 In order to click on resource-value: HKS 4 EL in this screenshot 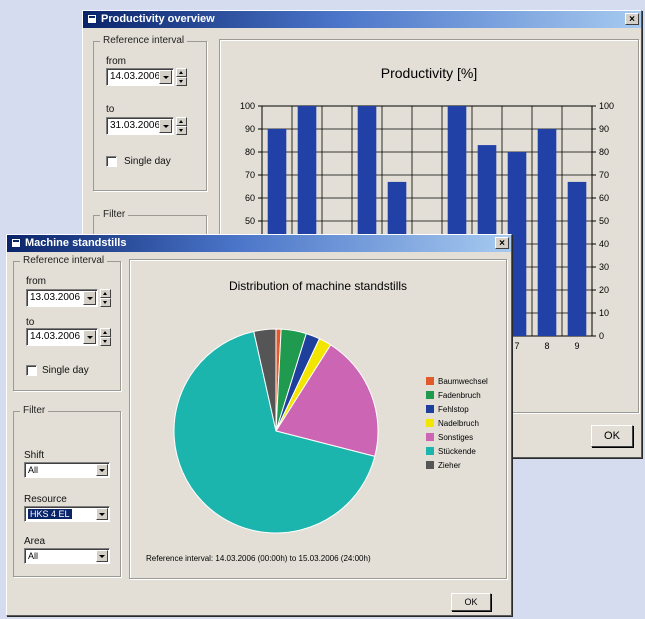, I will do `click(50, 514)`.